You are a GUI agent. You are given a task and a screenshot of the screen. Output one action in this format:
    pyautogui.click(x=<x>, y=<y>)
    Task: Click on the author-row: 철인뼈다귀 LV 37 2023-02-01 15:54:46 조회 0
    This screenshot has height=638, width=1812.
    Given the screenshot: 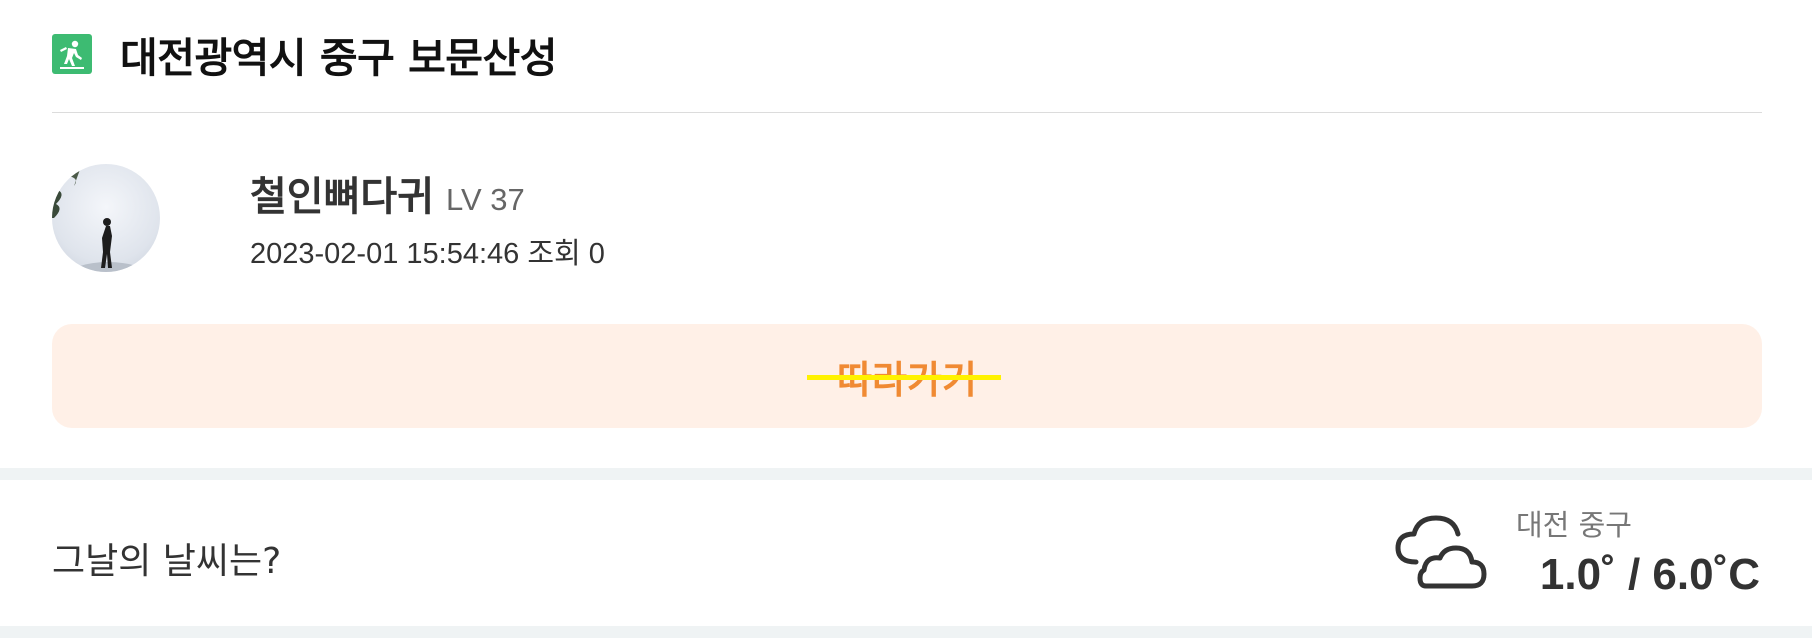 What is the action you would take?
    pyautogui.click(x=328, y=218)
    